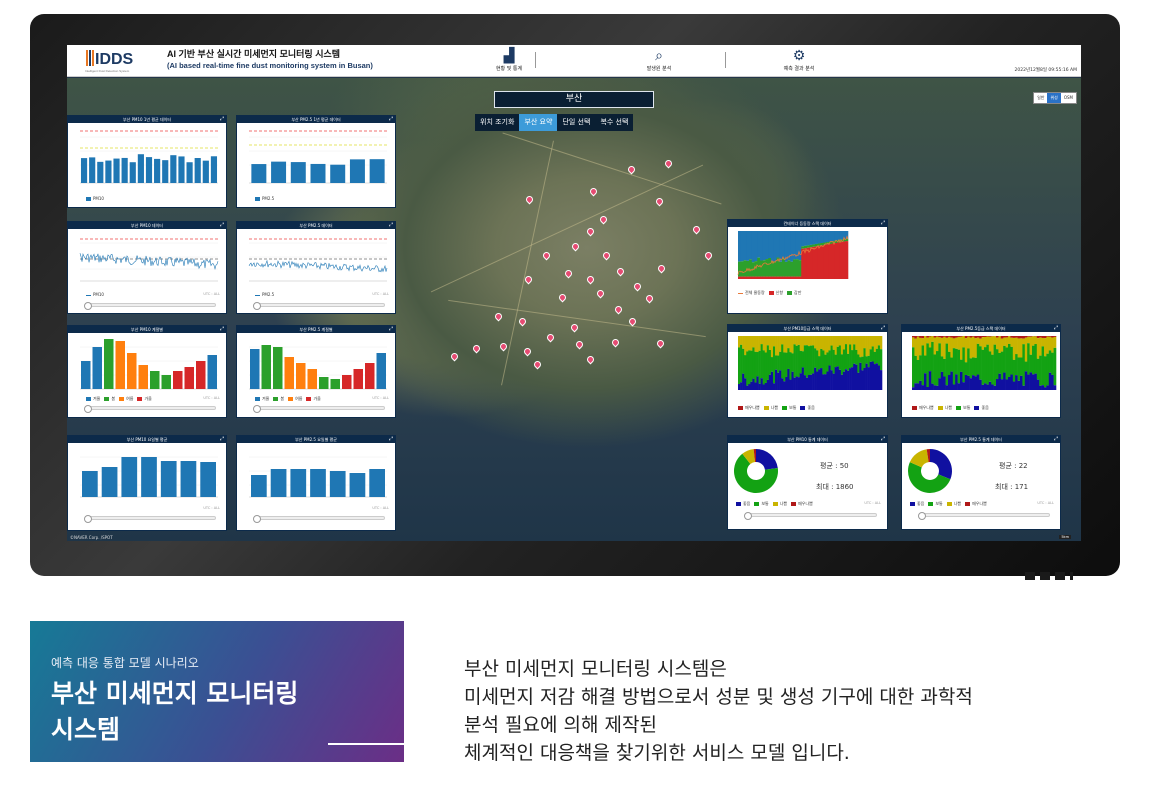 This screenshot has height=807, width=1150. Describe the element at coordinates (807, 223) in the screenshot. I see `panel-title: 컨테이너 등동량 스택 데이터` at that location.